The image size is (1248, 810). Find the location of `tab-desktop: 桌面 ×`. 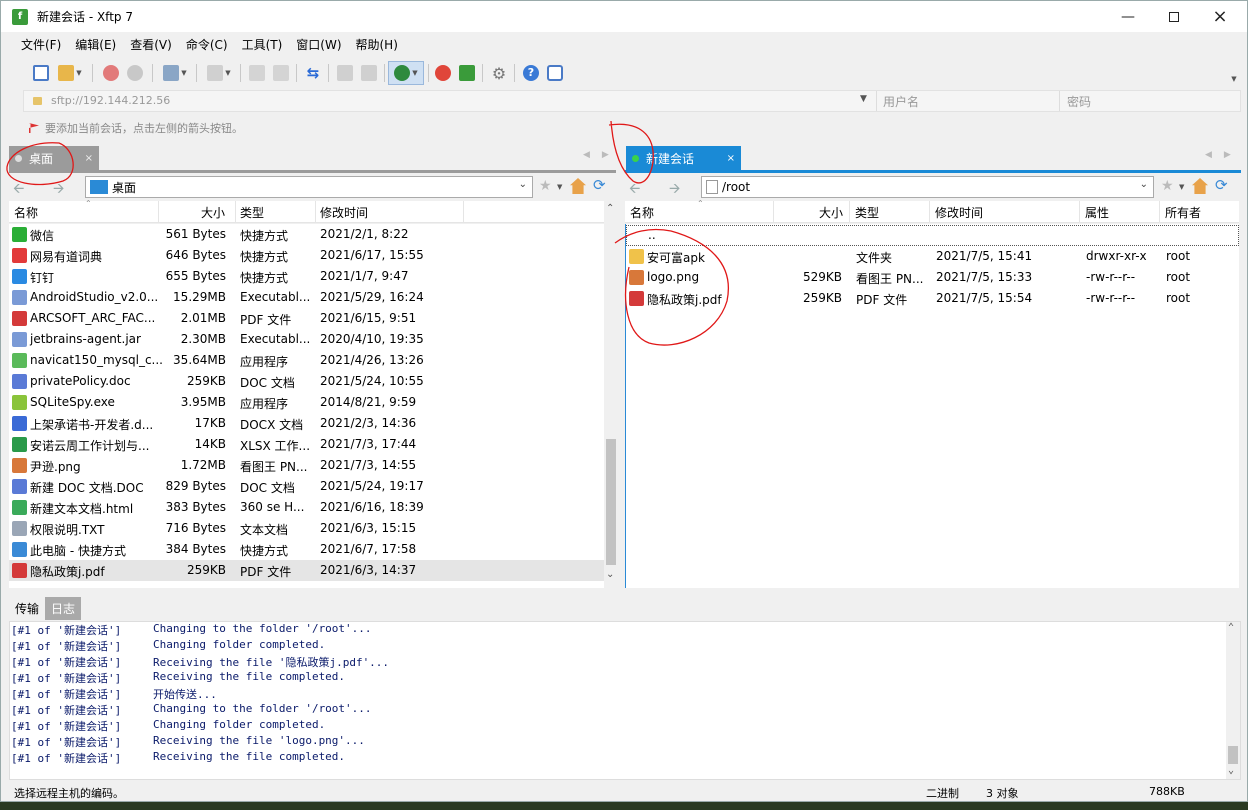

tab-desktop: 桌面 × is located at coordinates (54, 158).